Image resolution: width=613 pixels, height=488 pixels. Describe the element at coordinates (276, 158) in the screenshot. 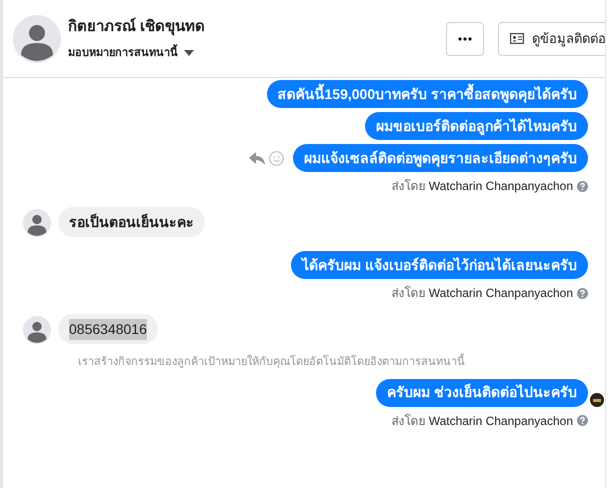

I see `smiley-icon` at that location.